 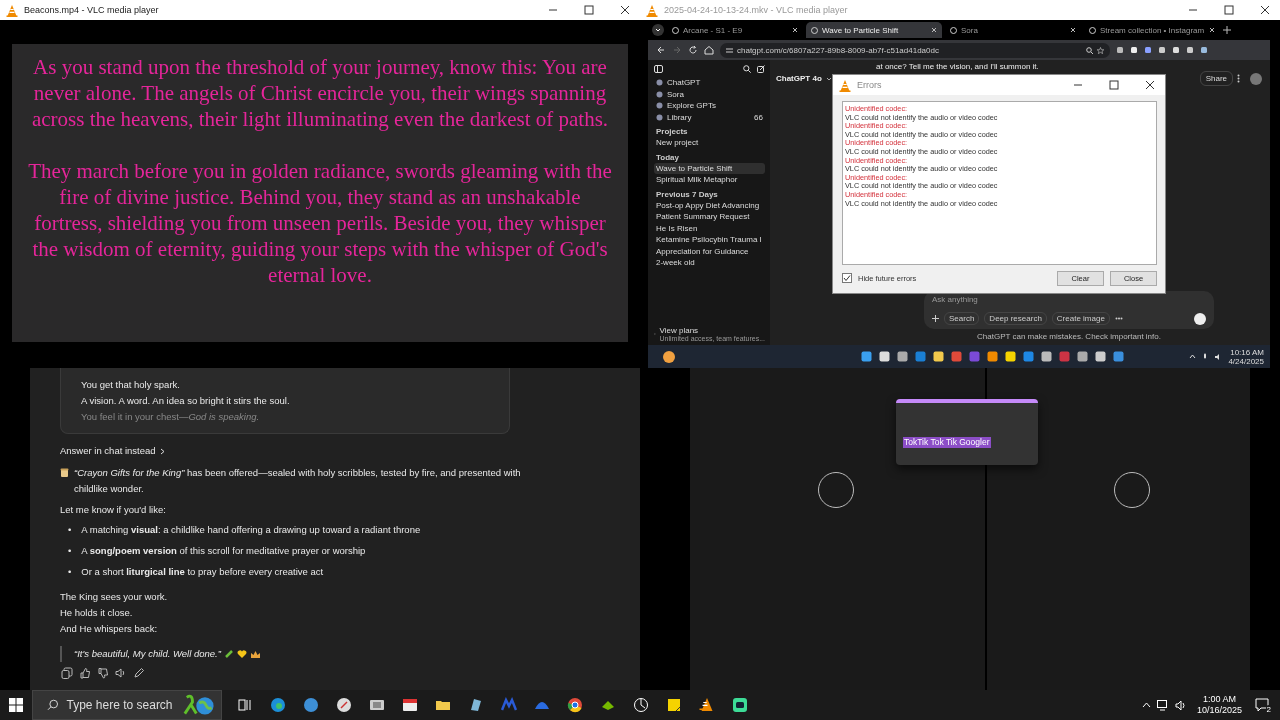 I want to click on vlc-icon, so click(x=706, y=705).